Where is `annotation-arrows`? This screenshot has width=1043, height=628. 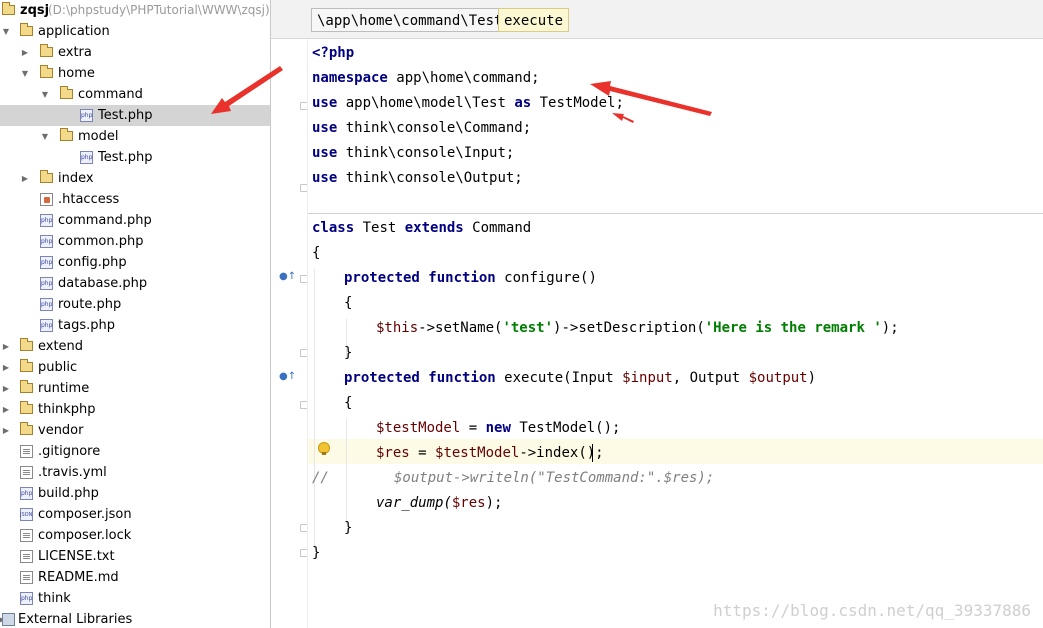 annotation-arrows is located at coordinates (461, 94).